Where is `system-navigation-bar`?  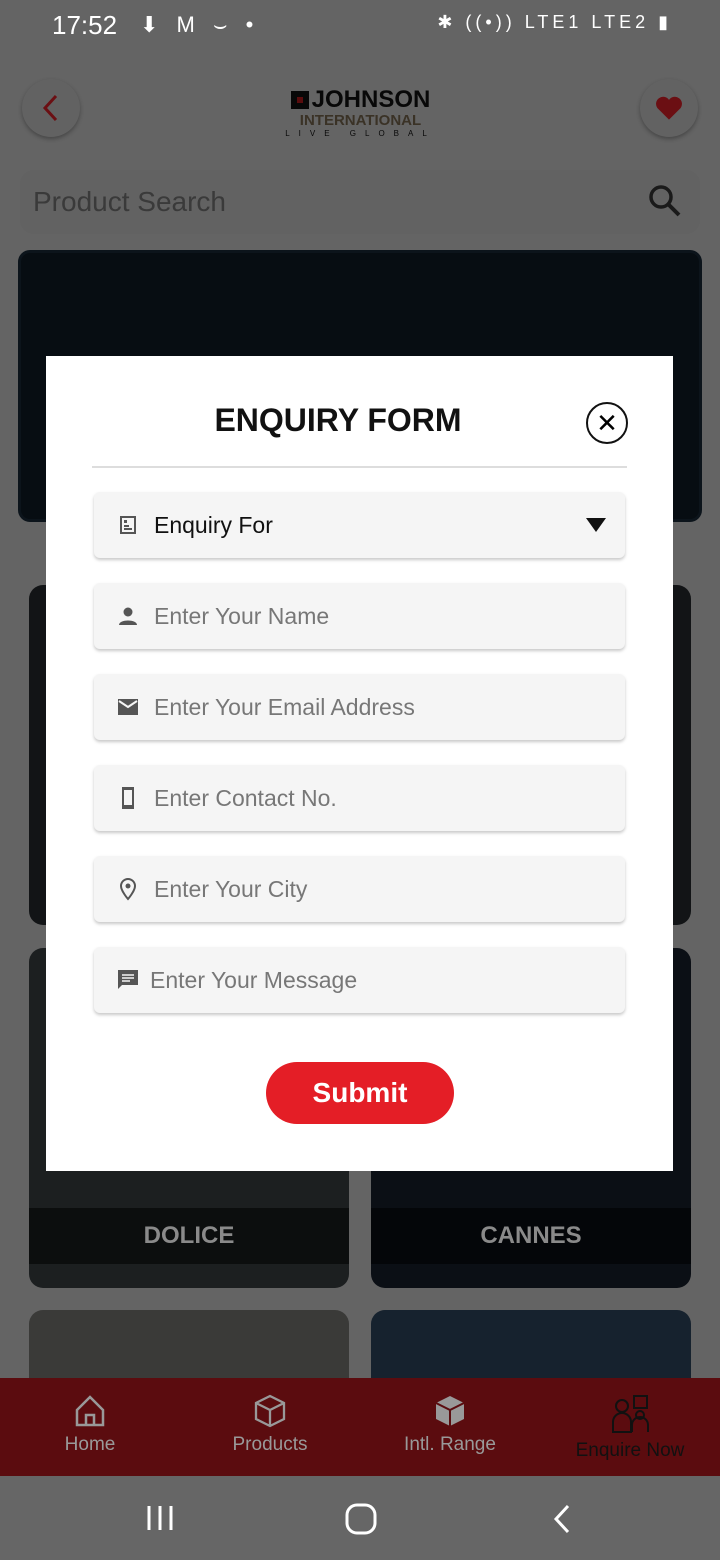 system-navigation-bar is located at coordinates (360, 1518).